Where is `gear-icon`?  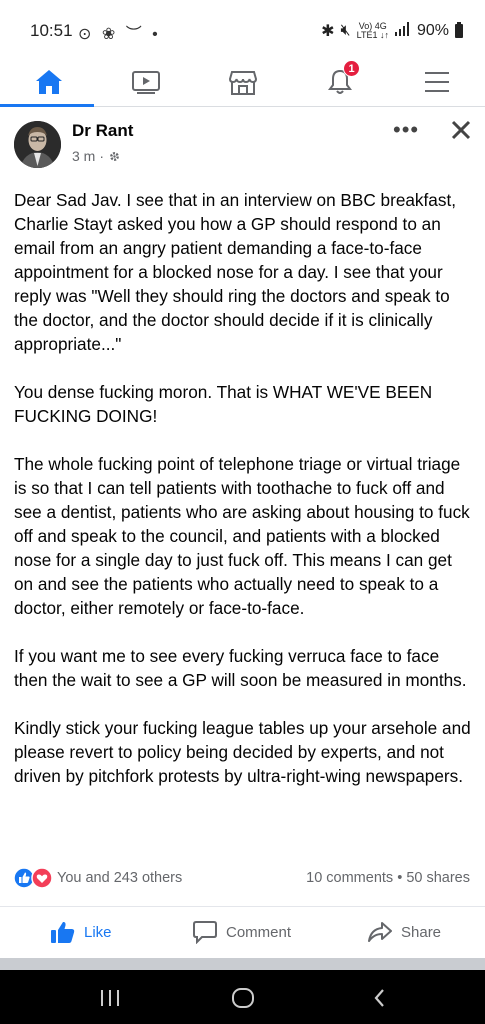
gear-icon is located at coordinates (114, 156).